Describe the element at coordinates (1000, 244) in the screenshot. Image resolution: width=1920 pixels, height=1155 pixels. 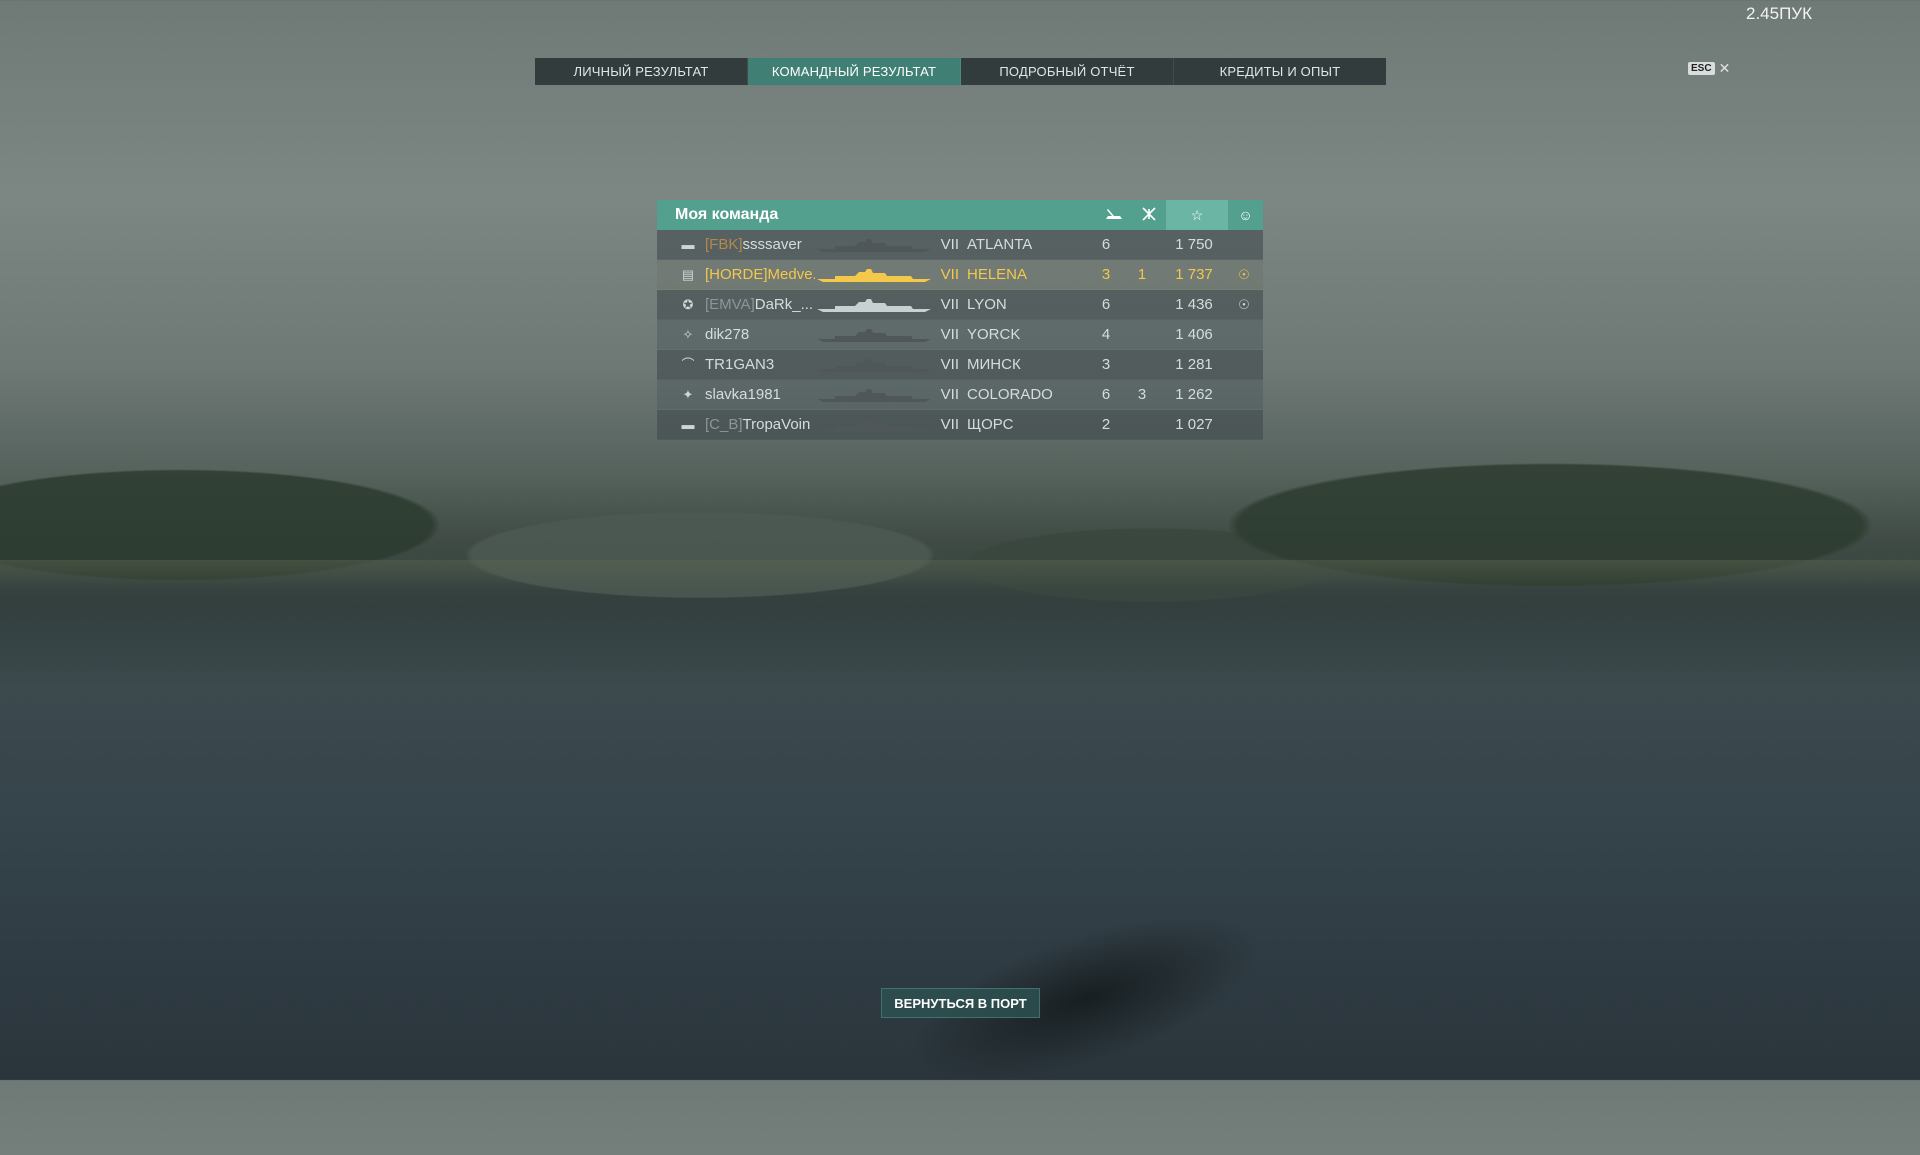
I see `ship-name: ATLANTA` at that location.